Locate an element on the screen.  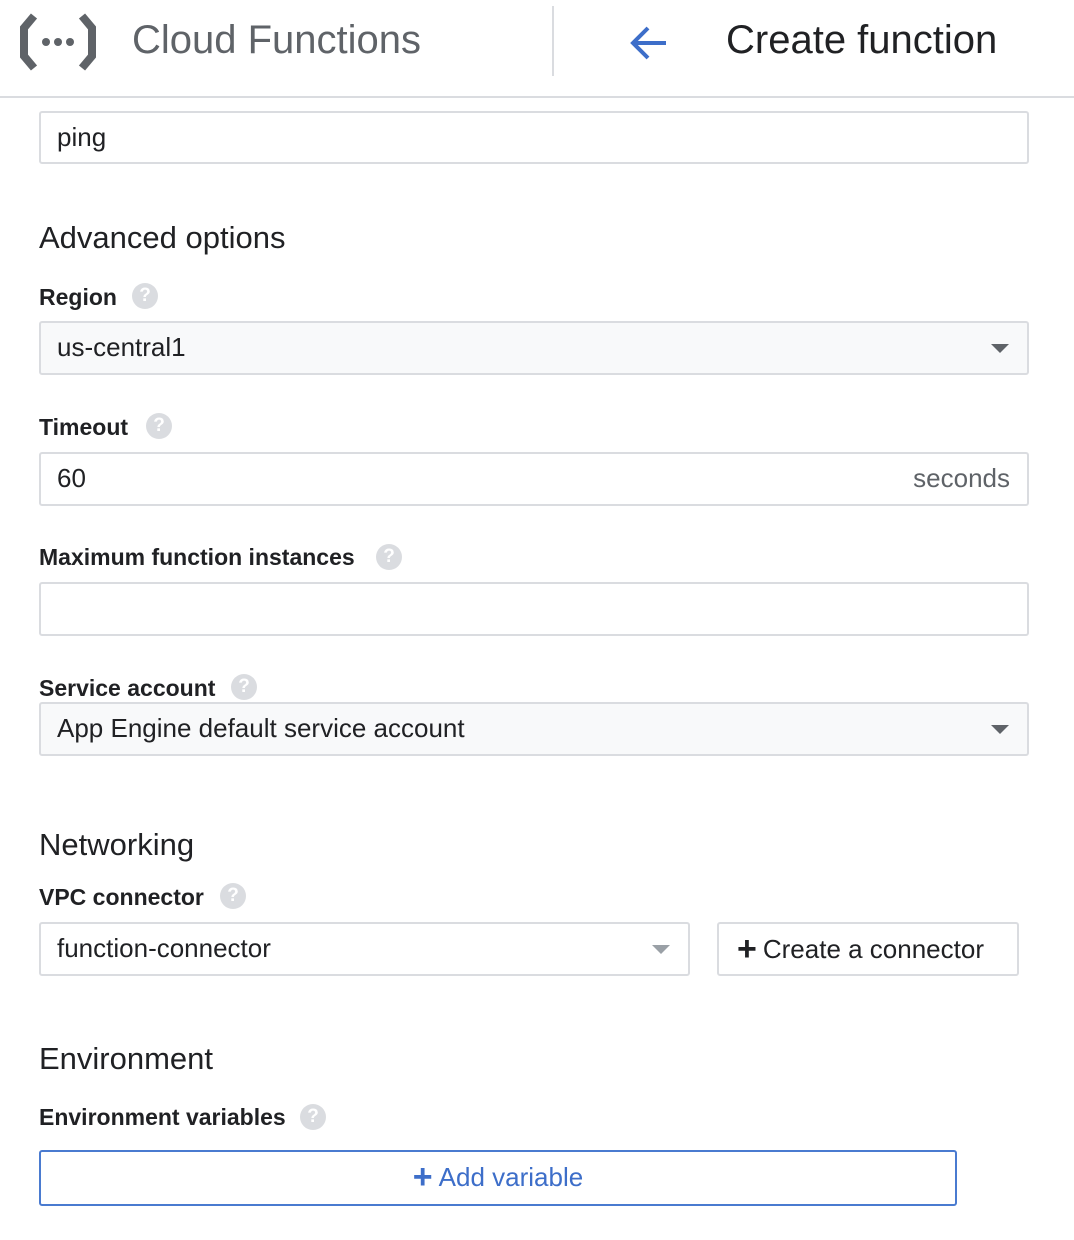
max-instances-label: Maximum function instances is located at coordinates (197, 557).